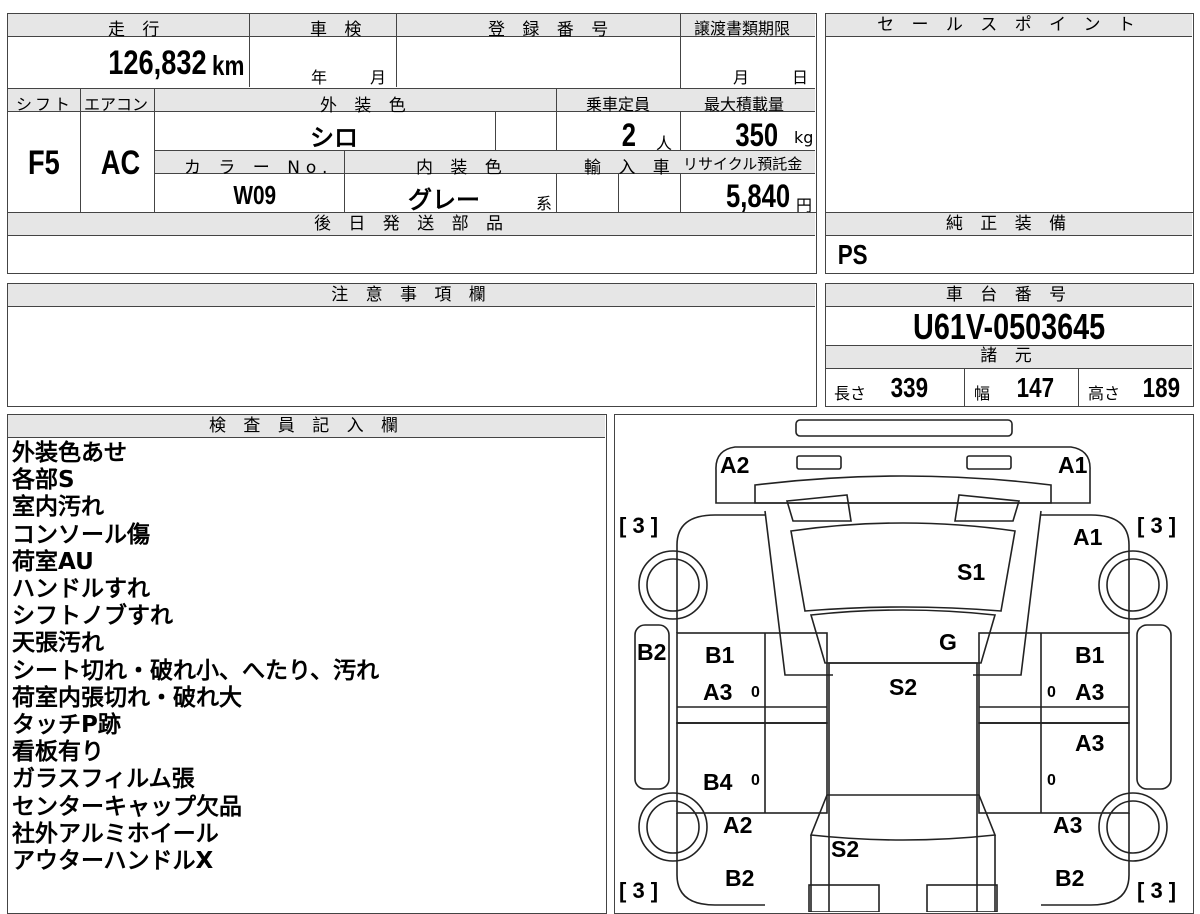 The width and height of the screenshot is (1200, 914). Describe the element at coordinates (228, 65) in the screenshot. I see `mileage-unit: km` at that location.